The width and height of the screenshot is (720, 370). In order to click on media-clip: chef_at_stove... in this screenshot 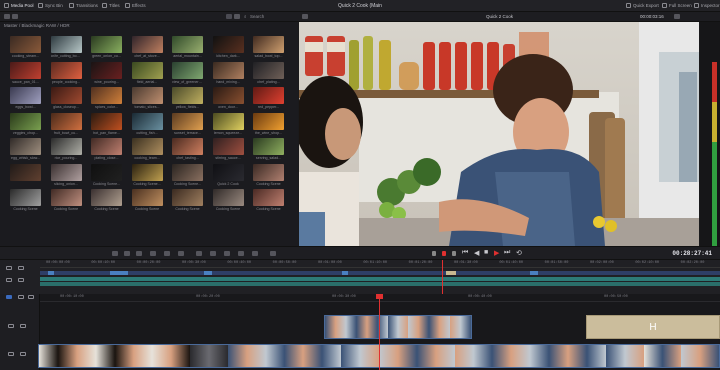, I will do `click(147, 47)`.